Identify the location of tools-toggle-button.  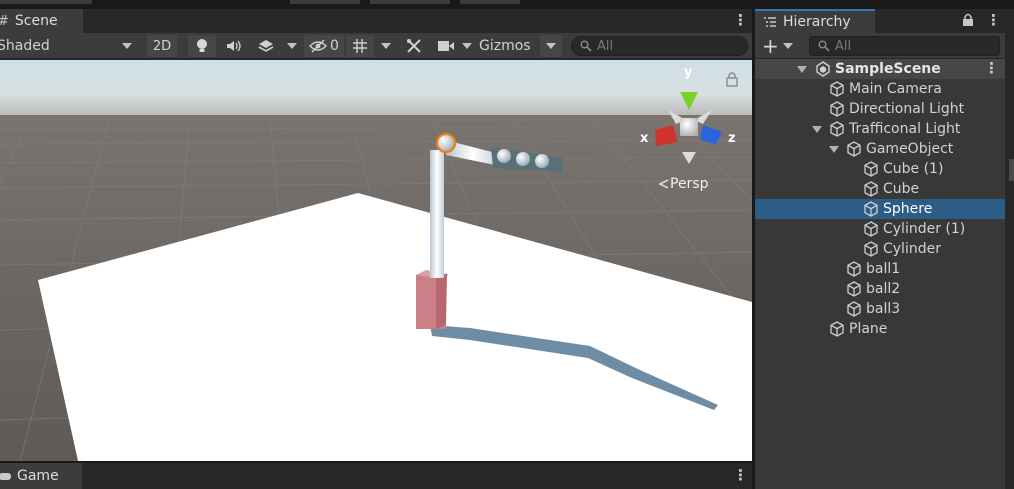
(414, 46).